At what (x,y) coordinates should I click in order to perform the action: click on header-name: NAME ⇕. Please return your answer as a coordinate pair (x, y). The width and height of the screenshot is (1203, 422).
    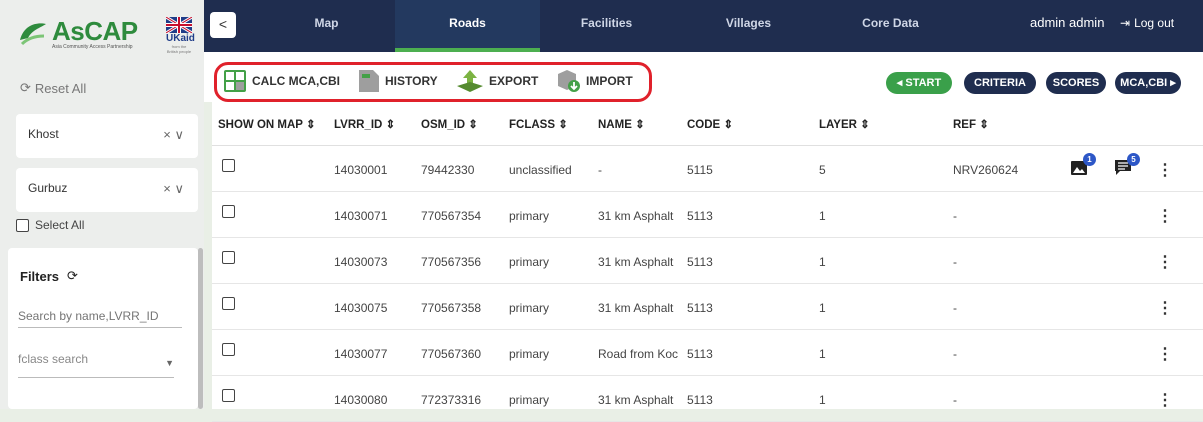
    Looking at the image, I should click on (621, 124).